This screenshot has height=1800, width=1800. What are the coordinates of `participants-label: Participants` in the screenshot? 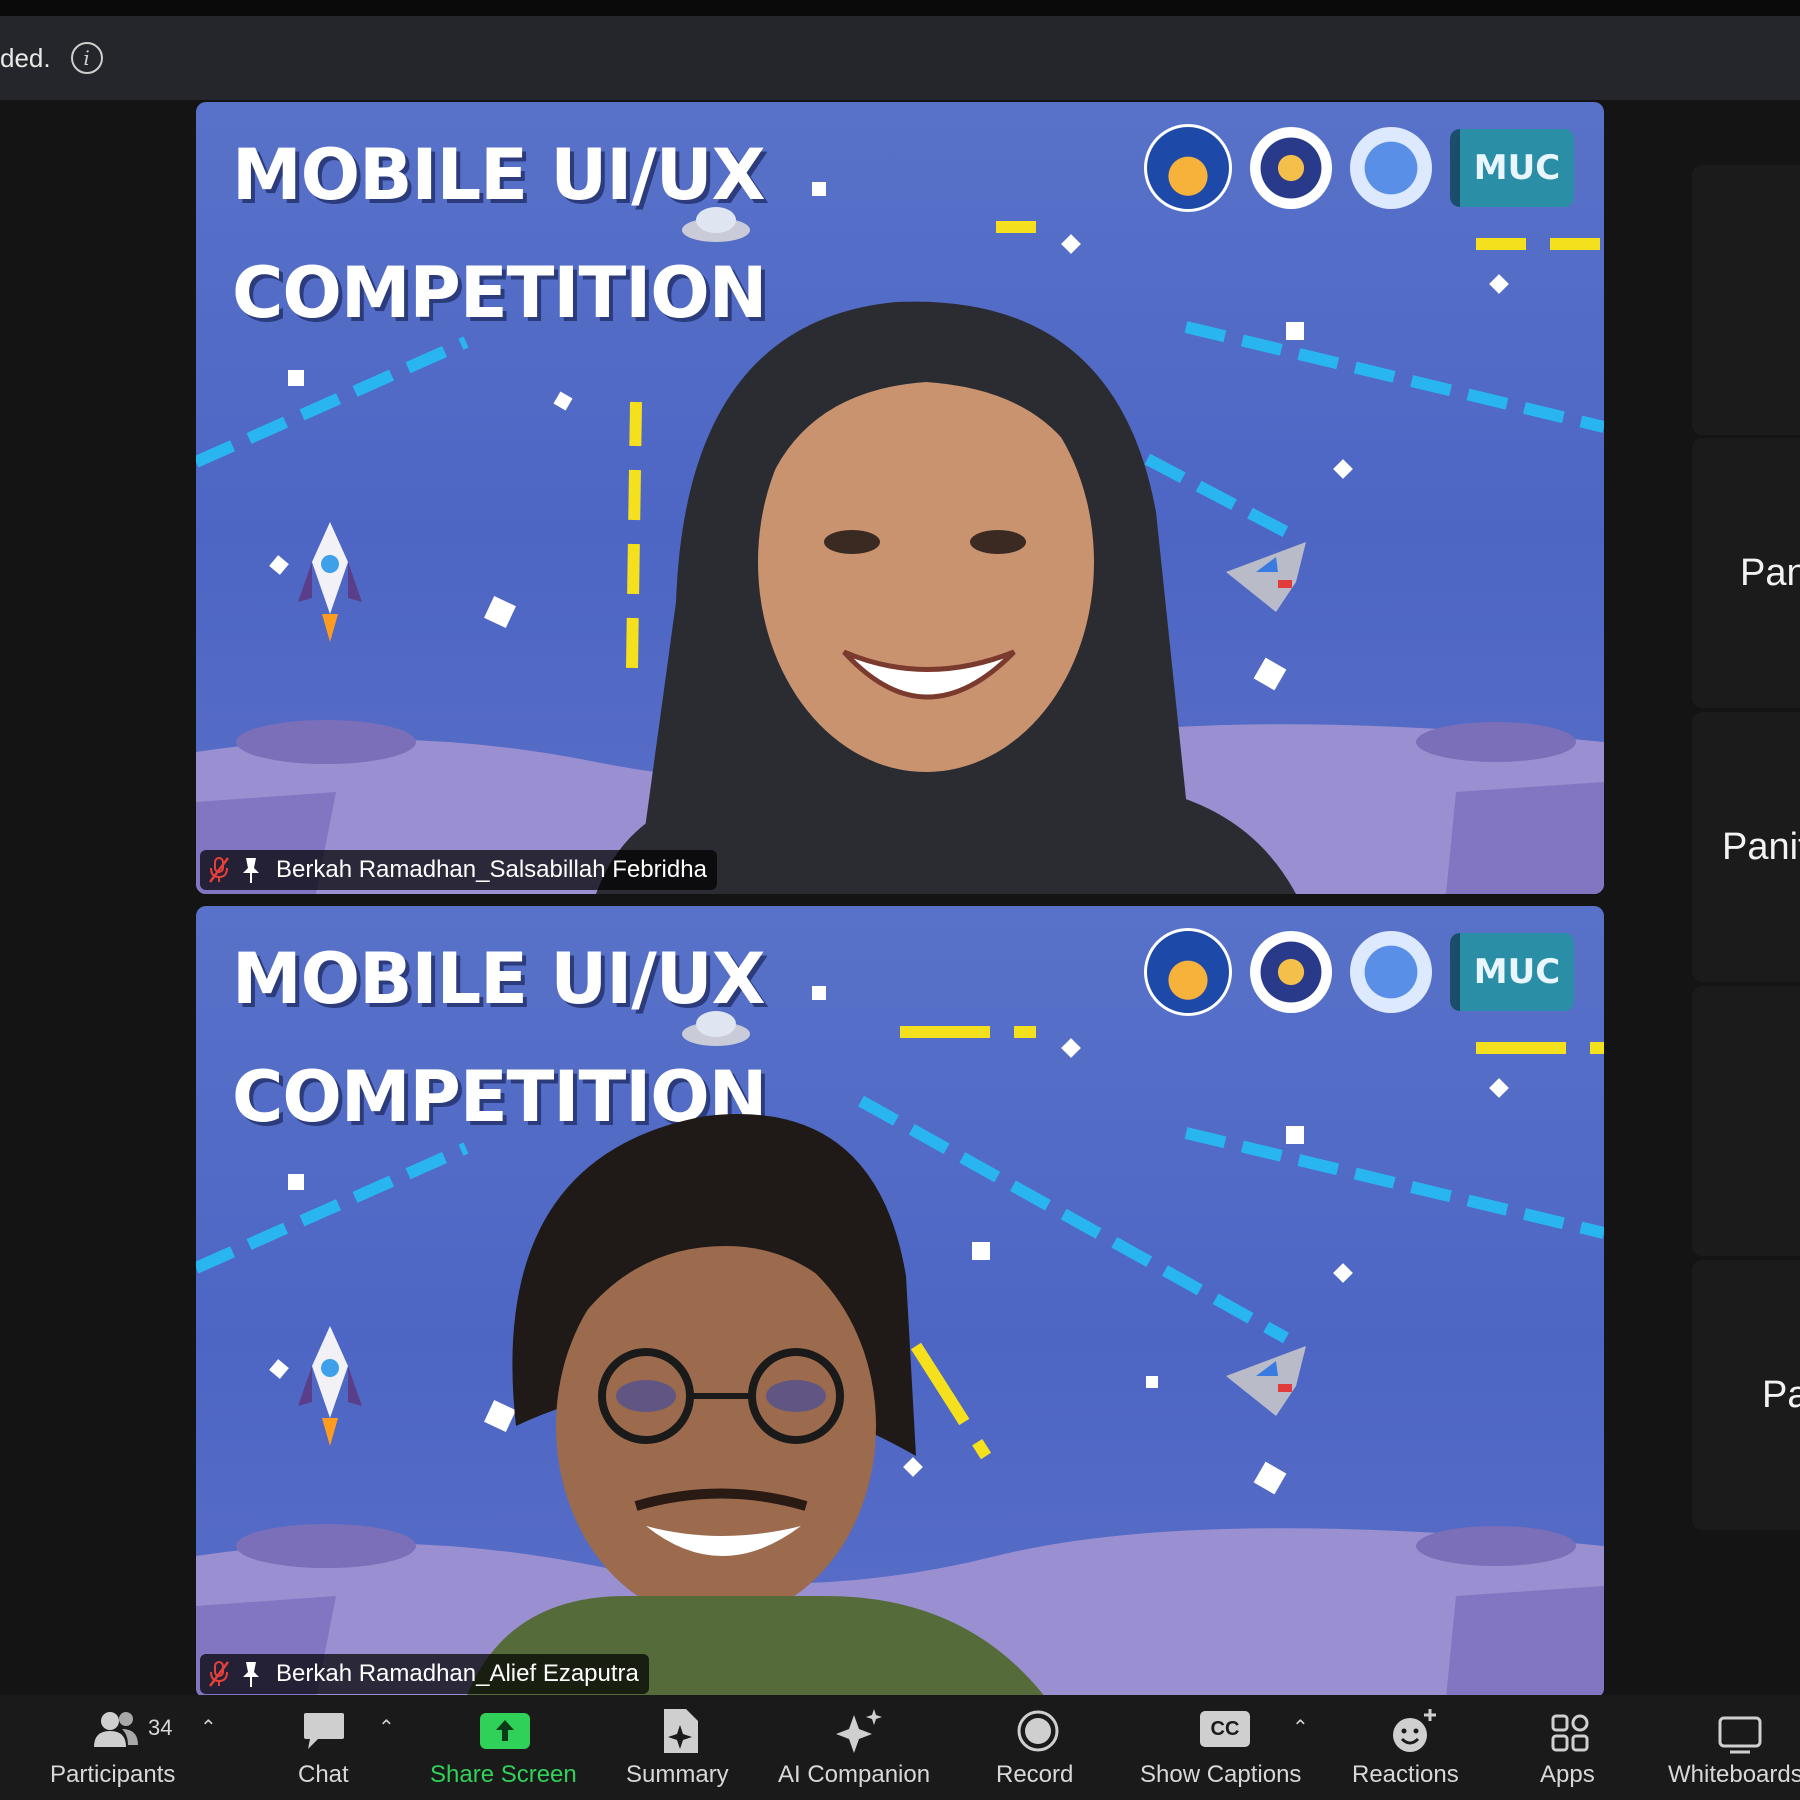 It's located at (113, 1774).